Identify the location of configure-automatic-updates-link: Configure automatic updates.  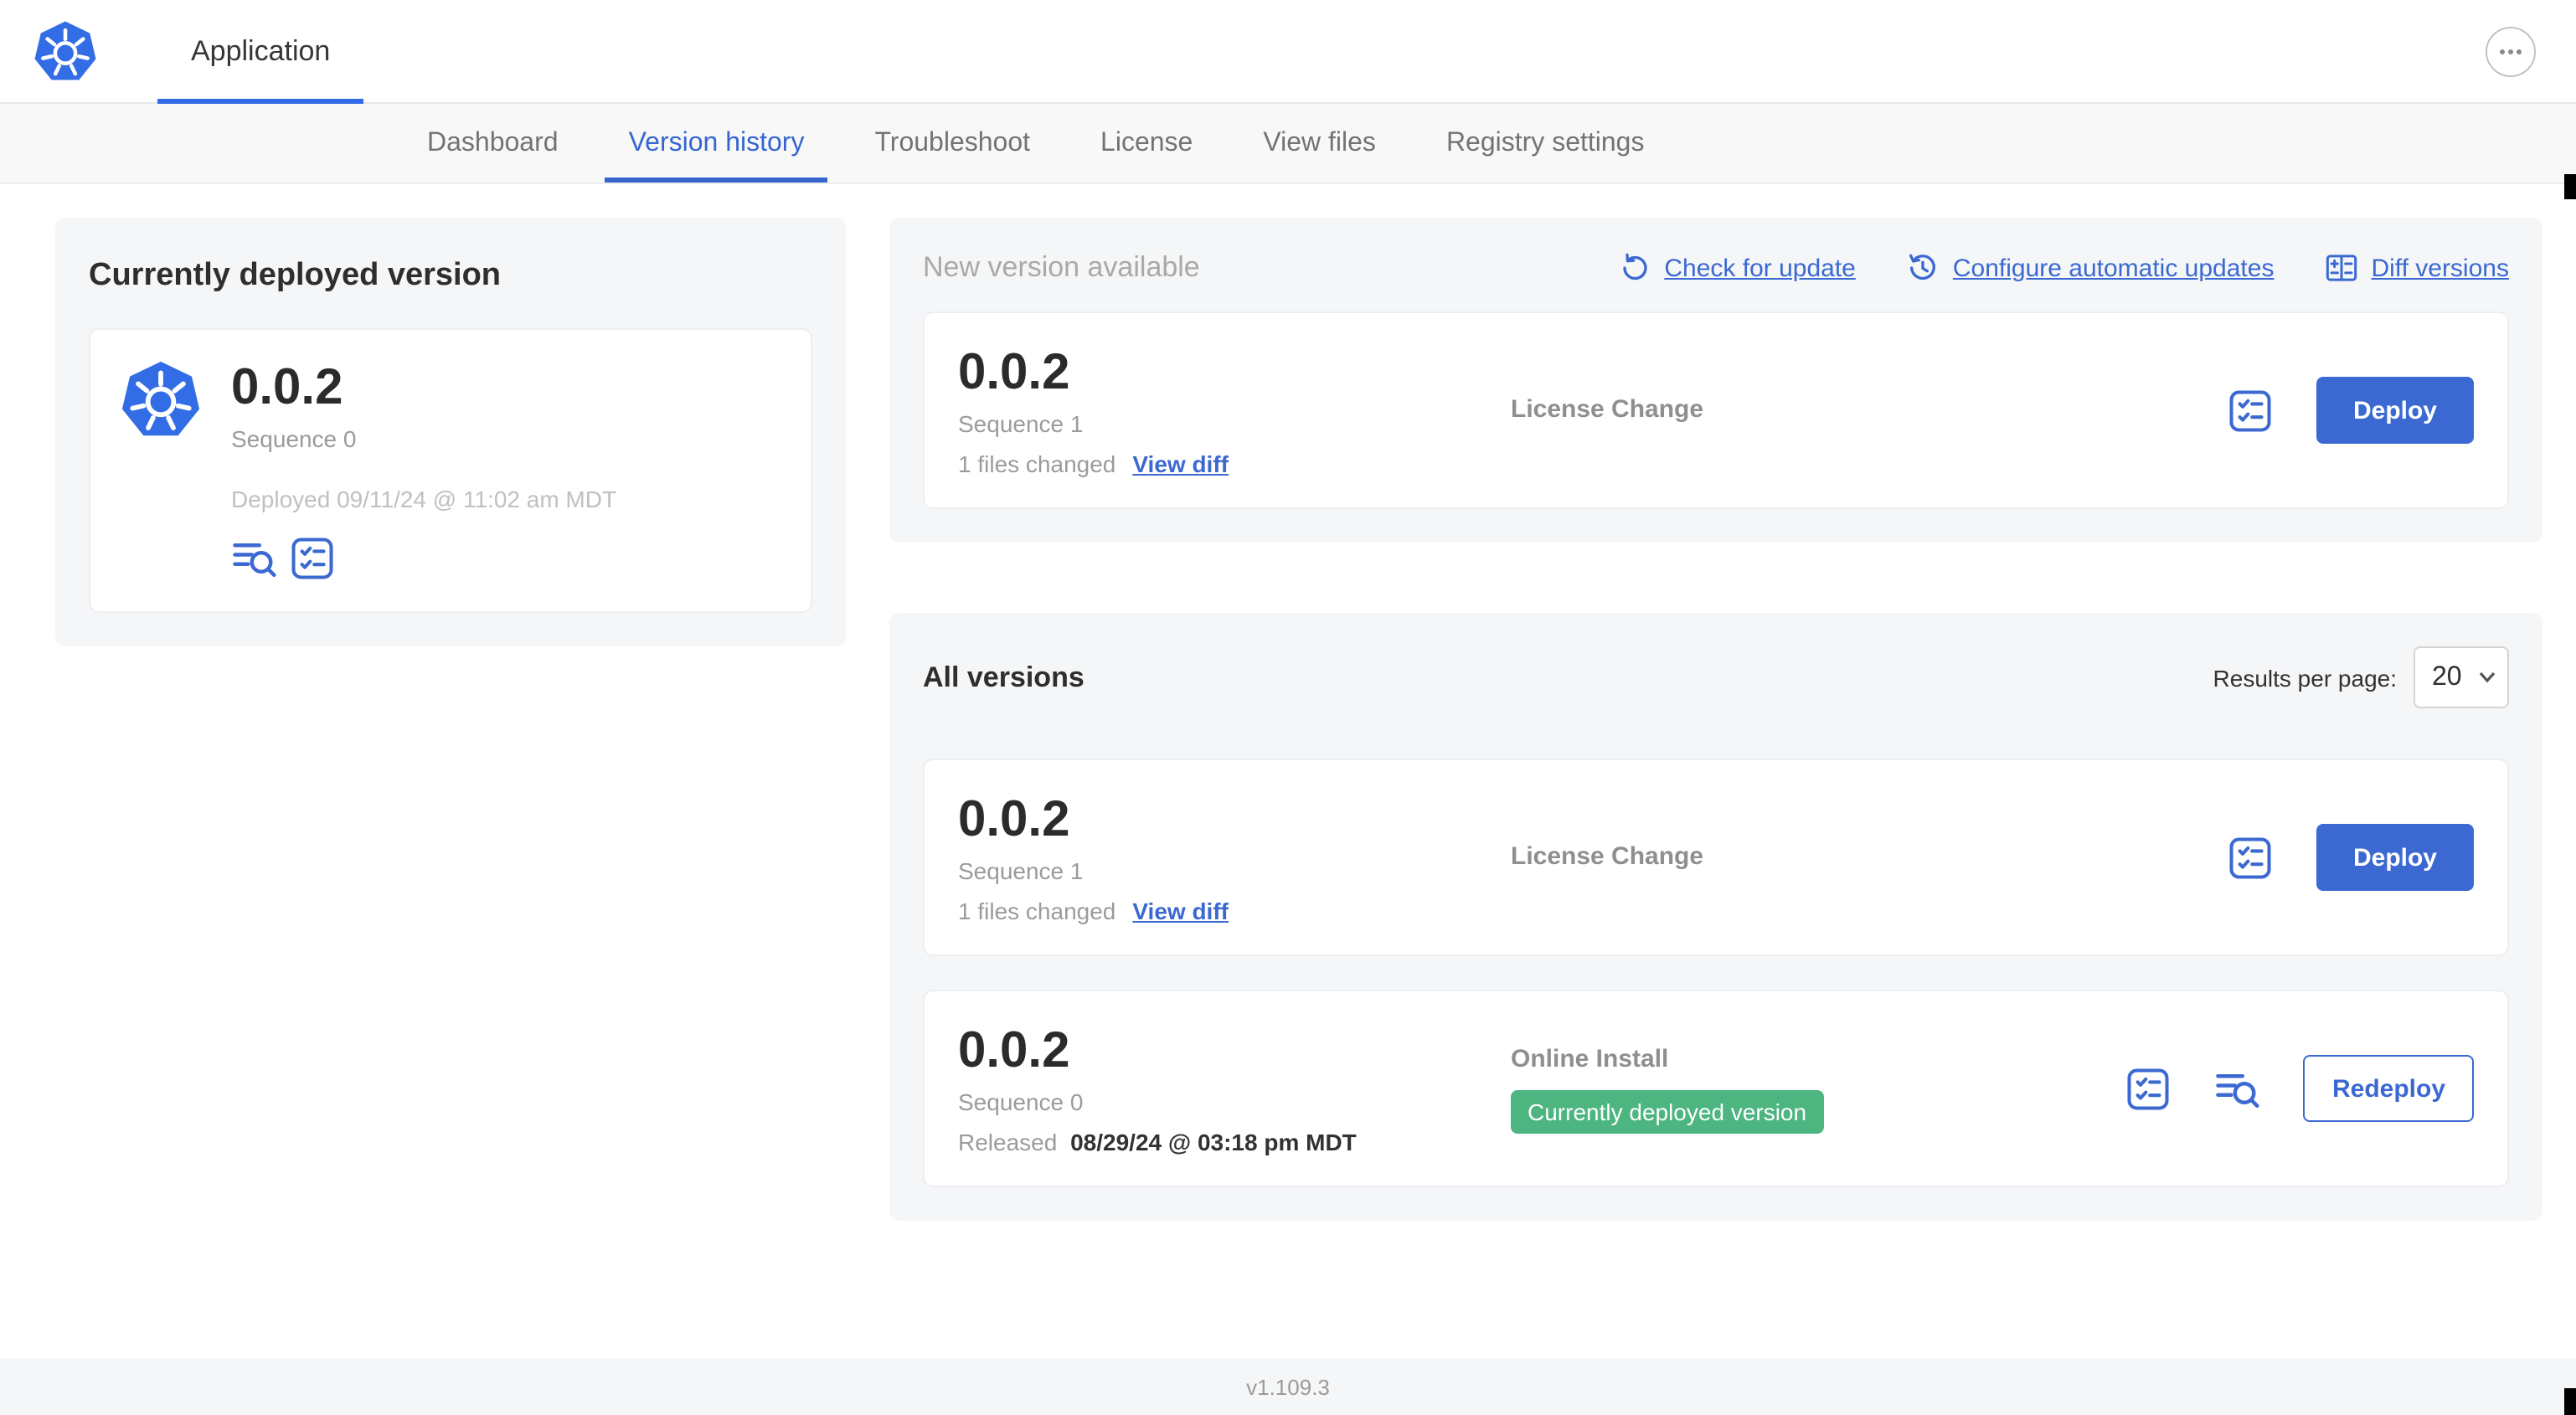
(2090, 268).